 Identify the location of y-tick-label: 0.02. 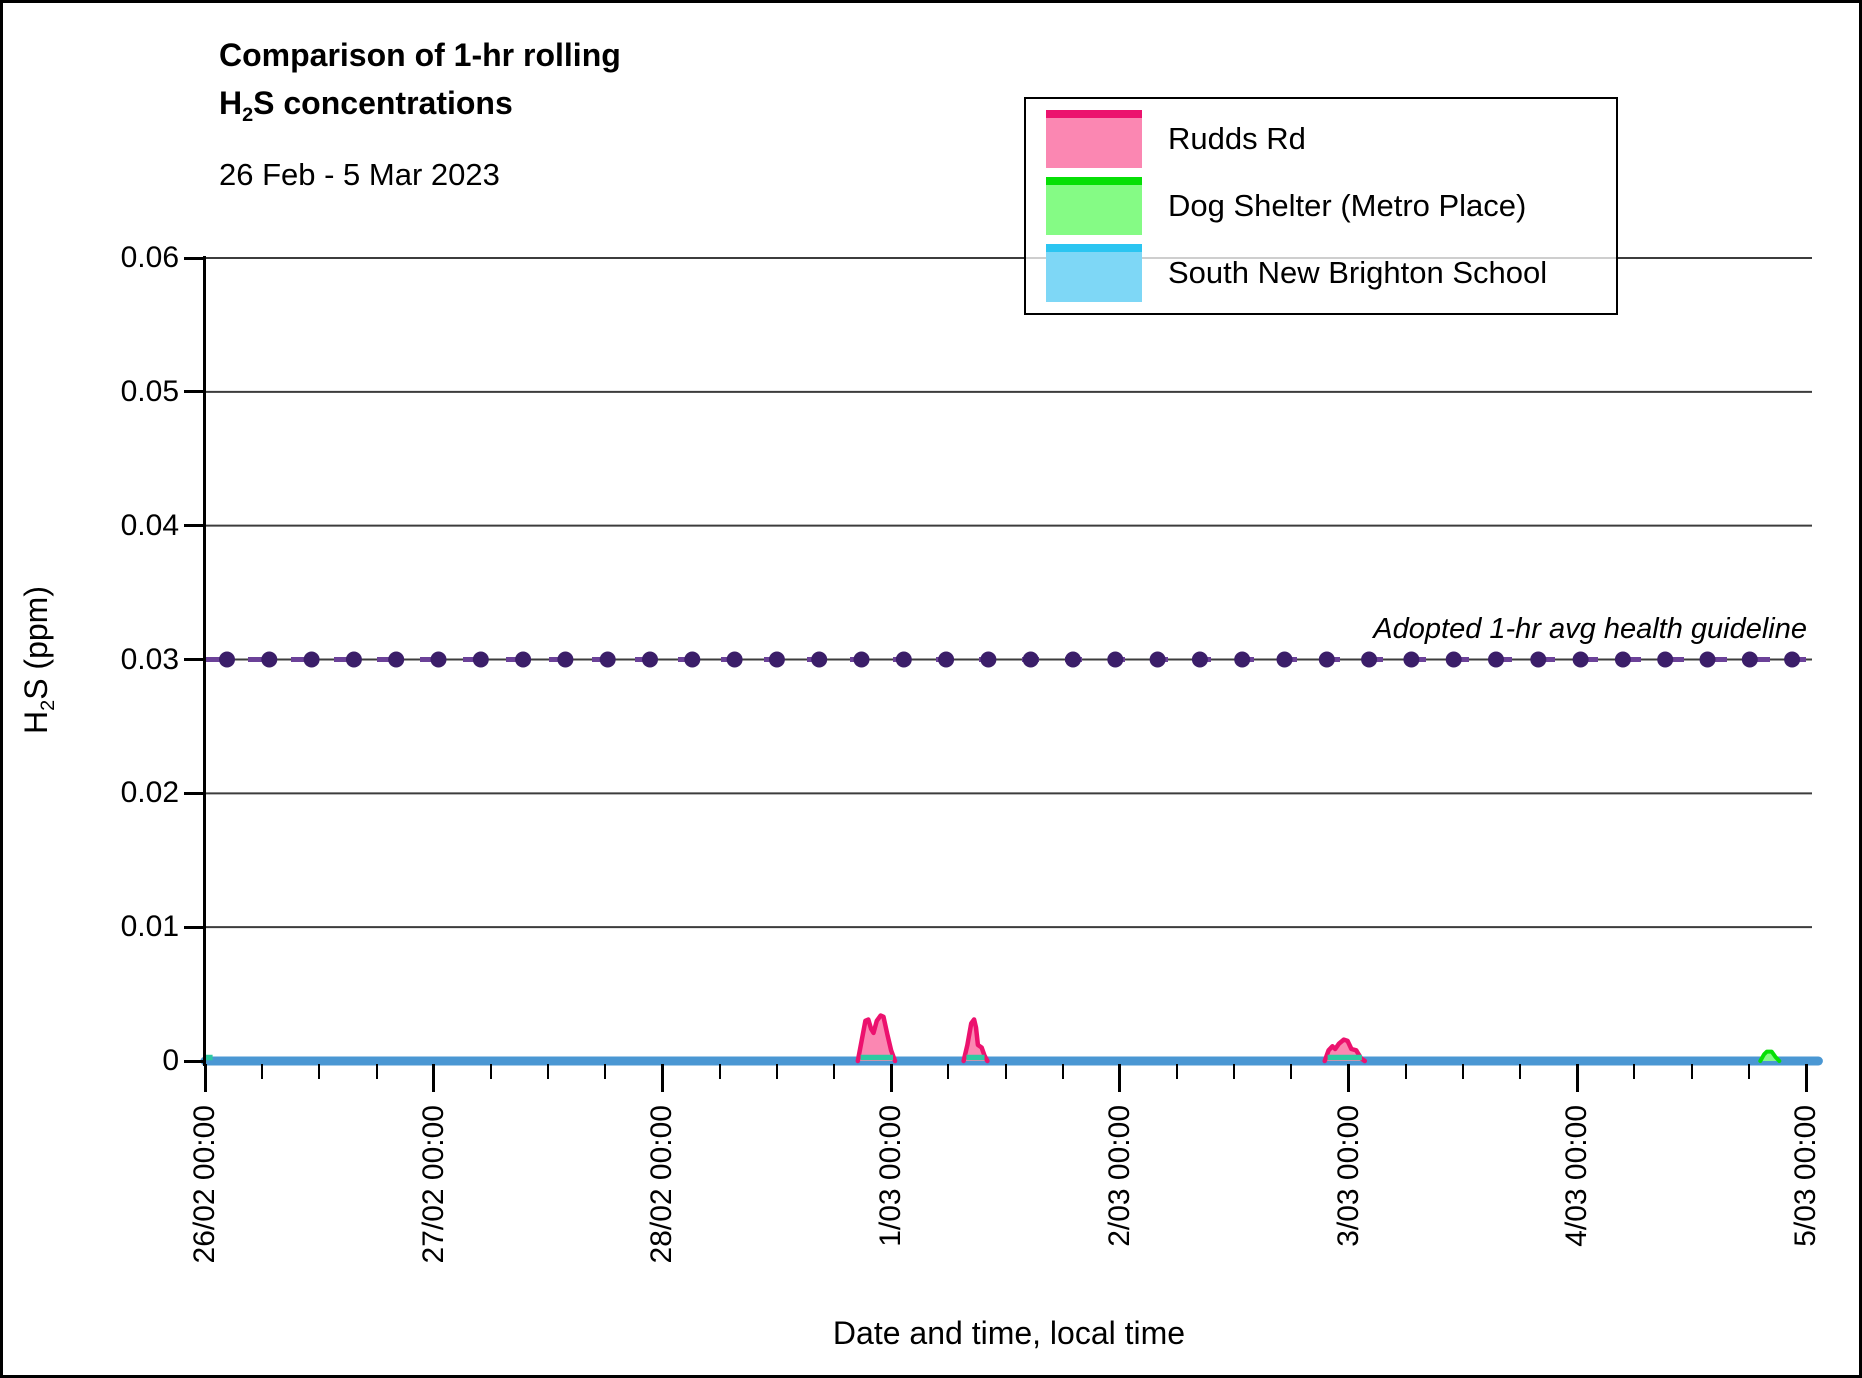
(149, 793).